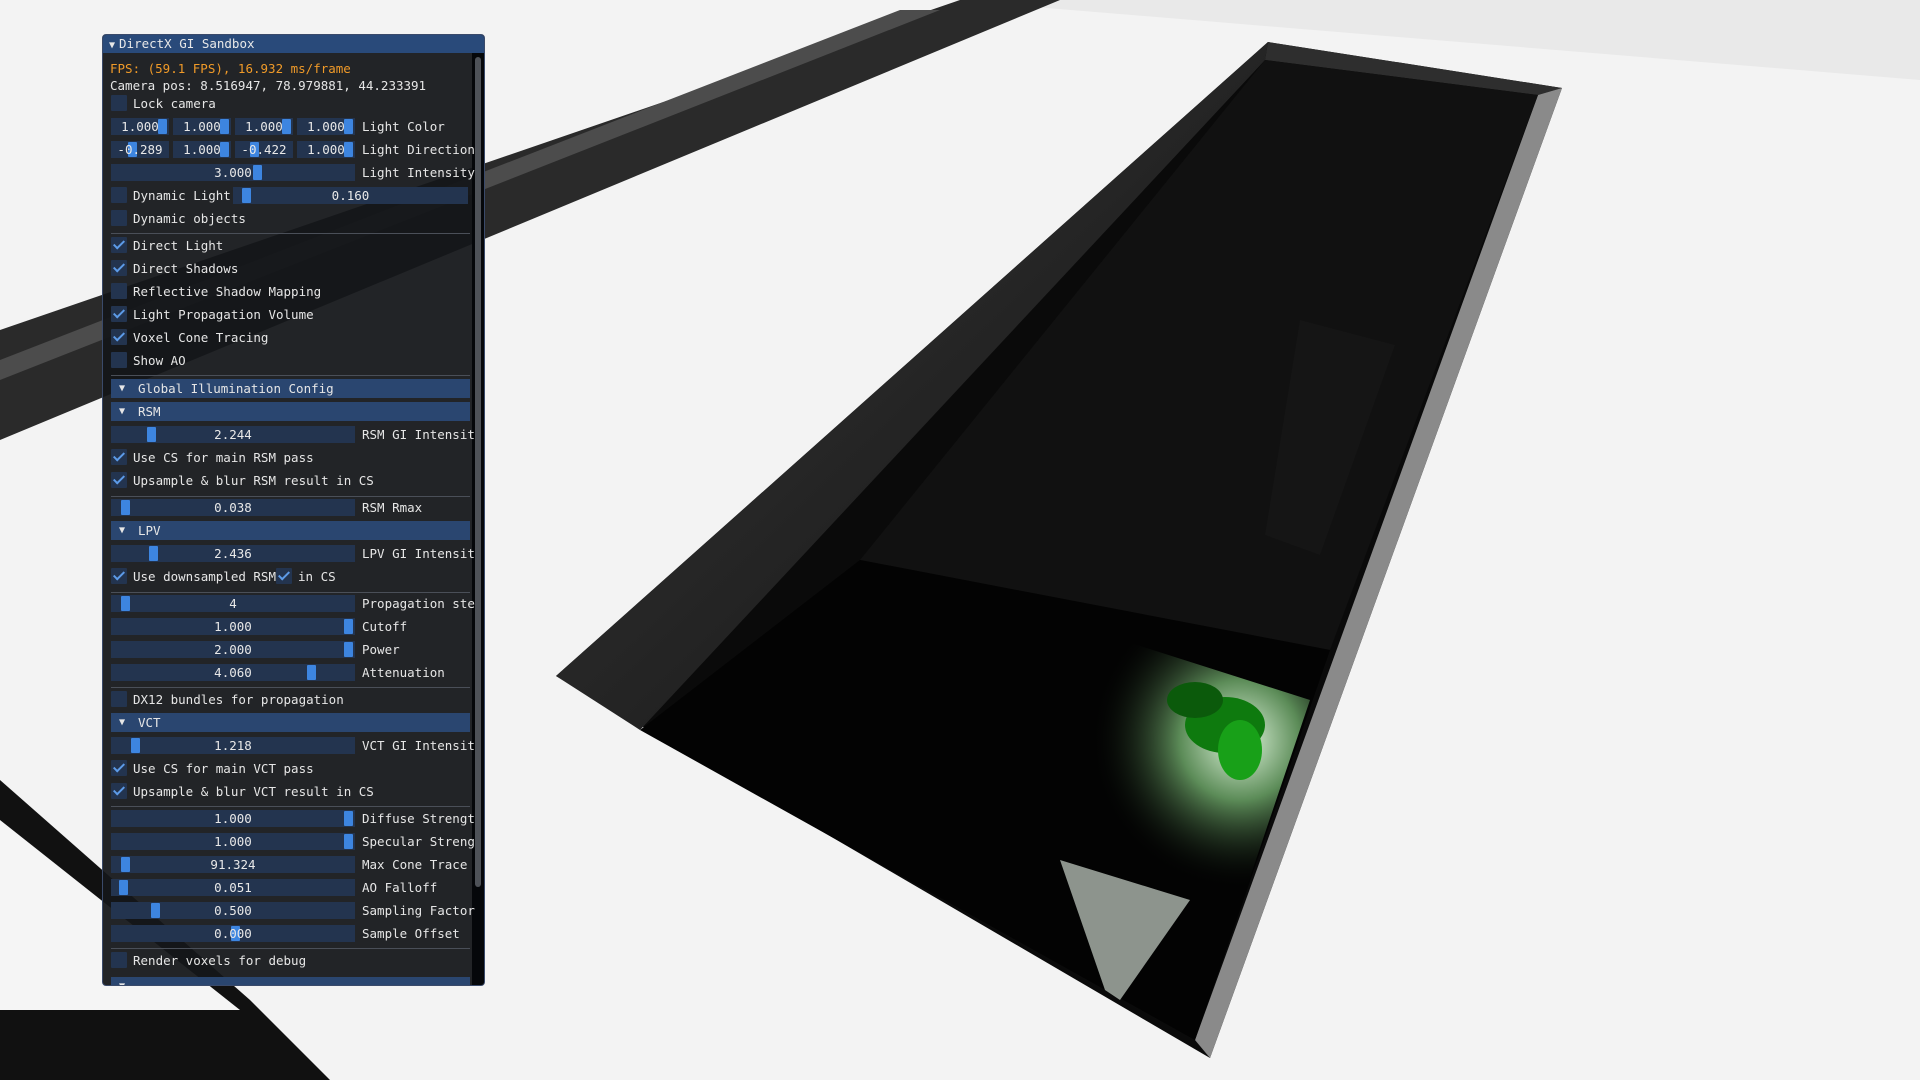 This screenshot has width=1920, height=1080. What do you see at coordinates (418, 553) in the screenshot?
I see `lpv-intensity-label: LPV GI Intensit` at bounding box center [418, 553].